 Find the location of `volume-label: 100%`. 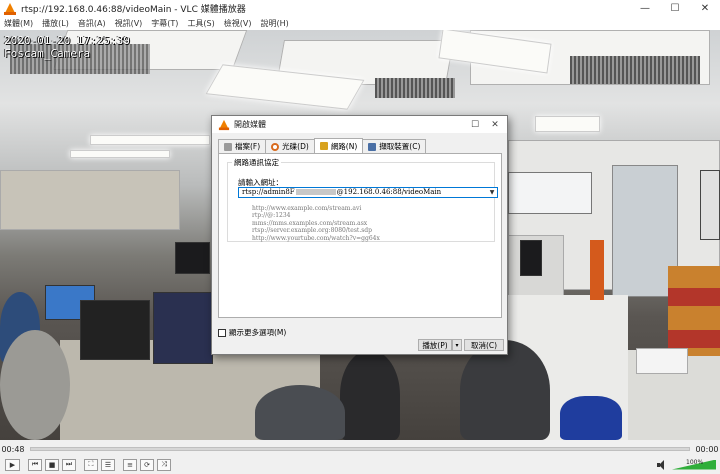

volume-label: 100% is located at coordinates (695, 462).